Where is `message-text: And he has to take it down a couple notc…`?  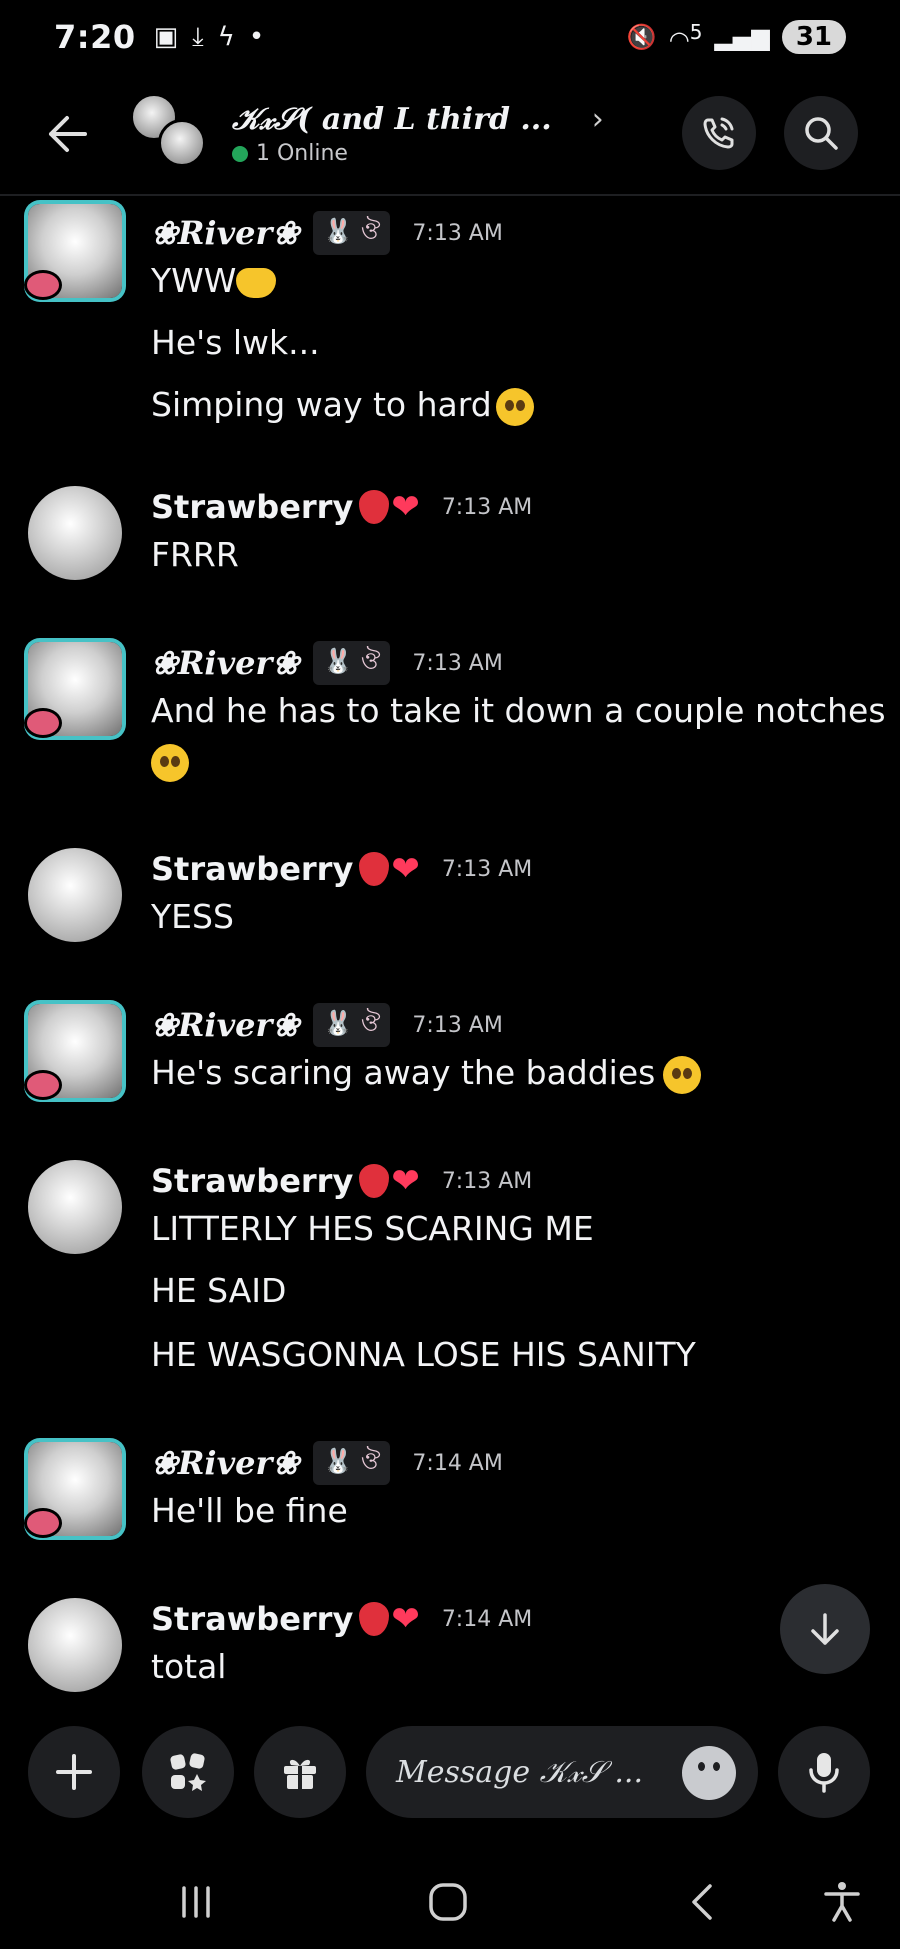 message-text: And he has to take it down a couple notc… is located at coordinates (518, 710).